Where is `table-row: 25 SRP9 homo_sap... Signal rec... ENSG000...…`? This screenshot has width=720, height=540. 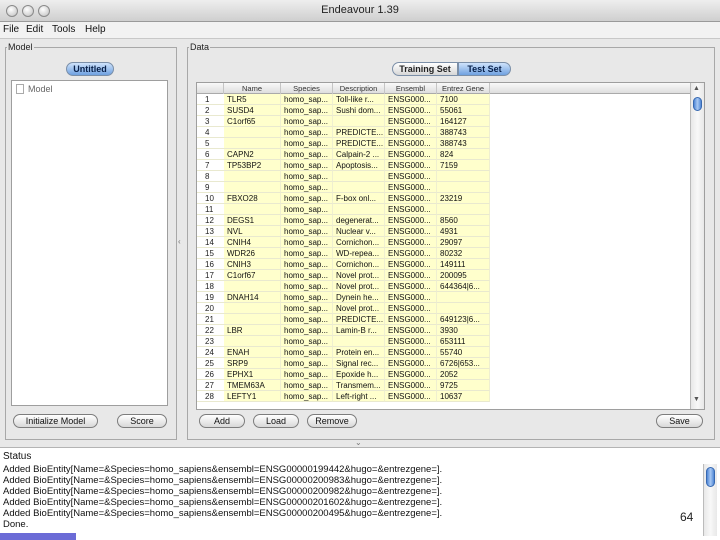 table-row: 25 SRP9 homo_sap... Signal rec... ENSG000...… is located at coordinates (443, 363).